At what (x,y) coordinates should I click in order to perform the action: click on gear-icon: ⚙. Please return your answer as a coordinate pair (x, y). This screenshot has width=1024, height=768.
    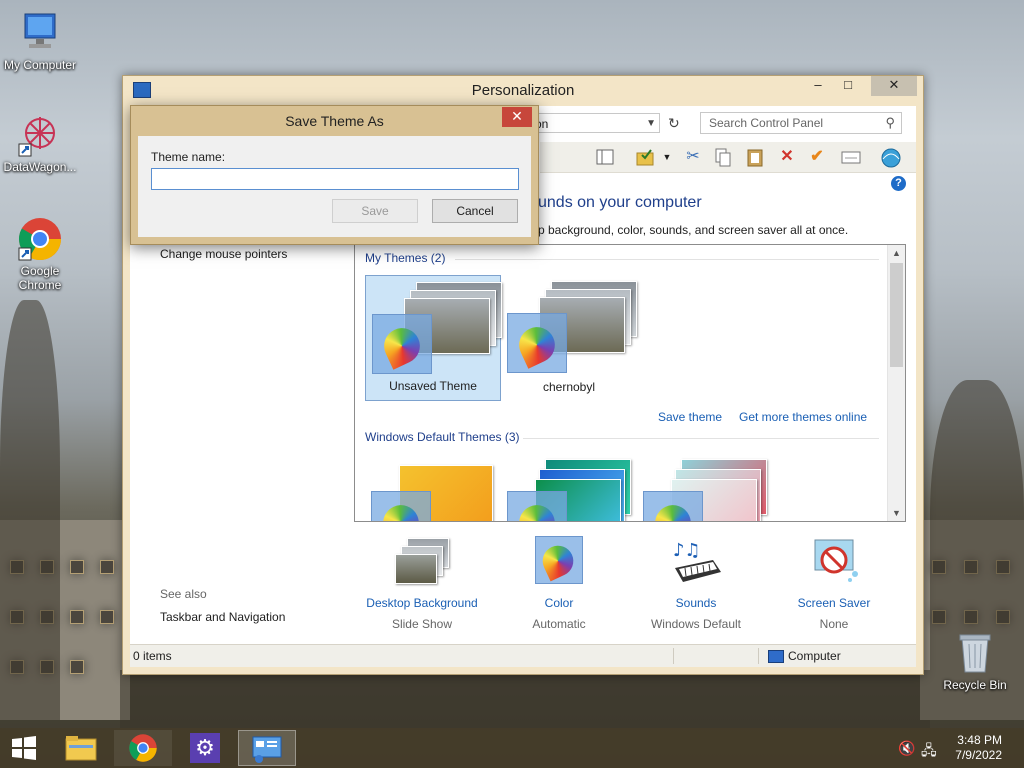
    Looking at the image, I should click on (205, 748).